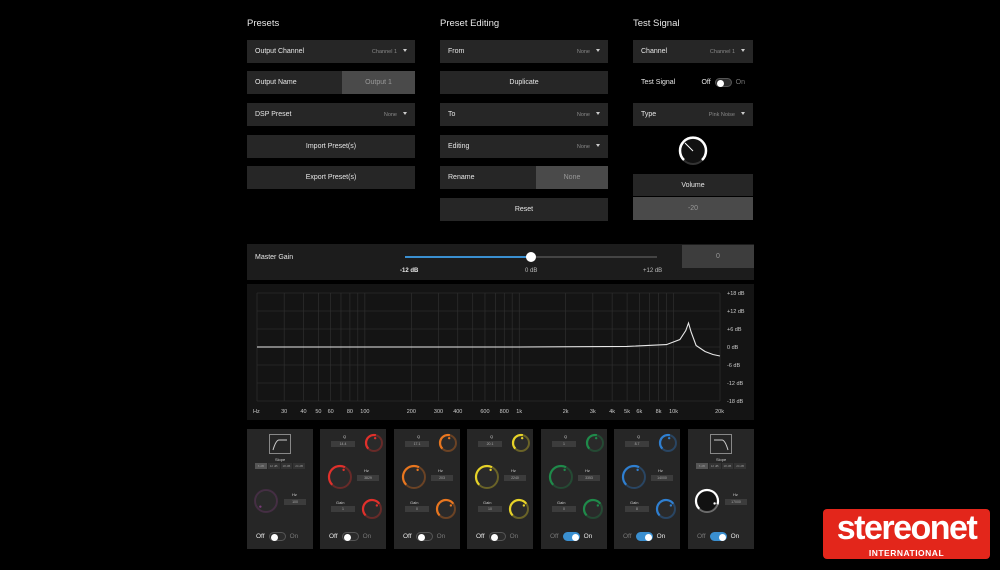 The width and height of the screenshot is (1000, 570). I want to click on hz-value-field: 100, so click(295, 502).